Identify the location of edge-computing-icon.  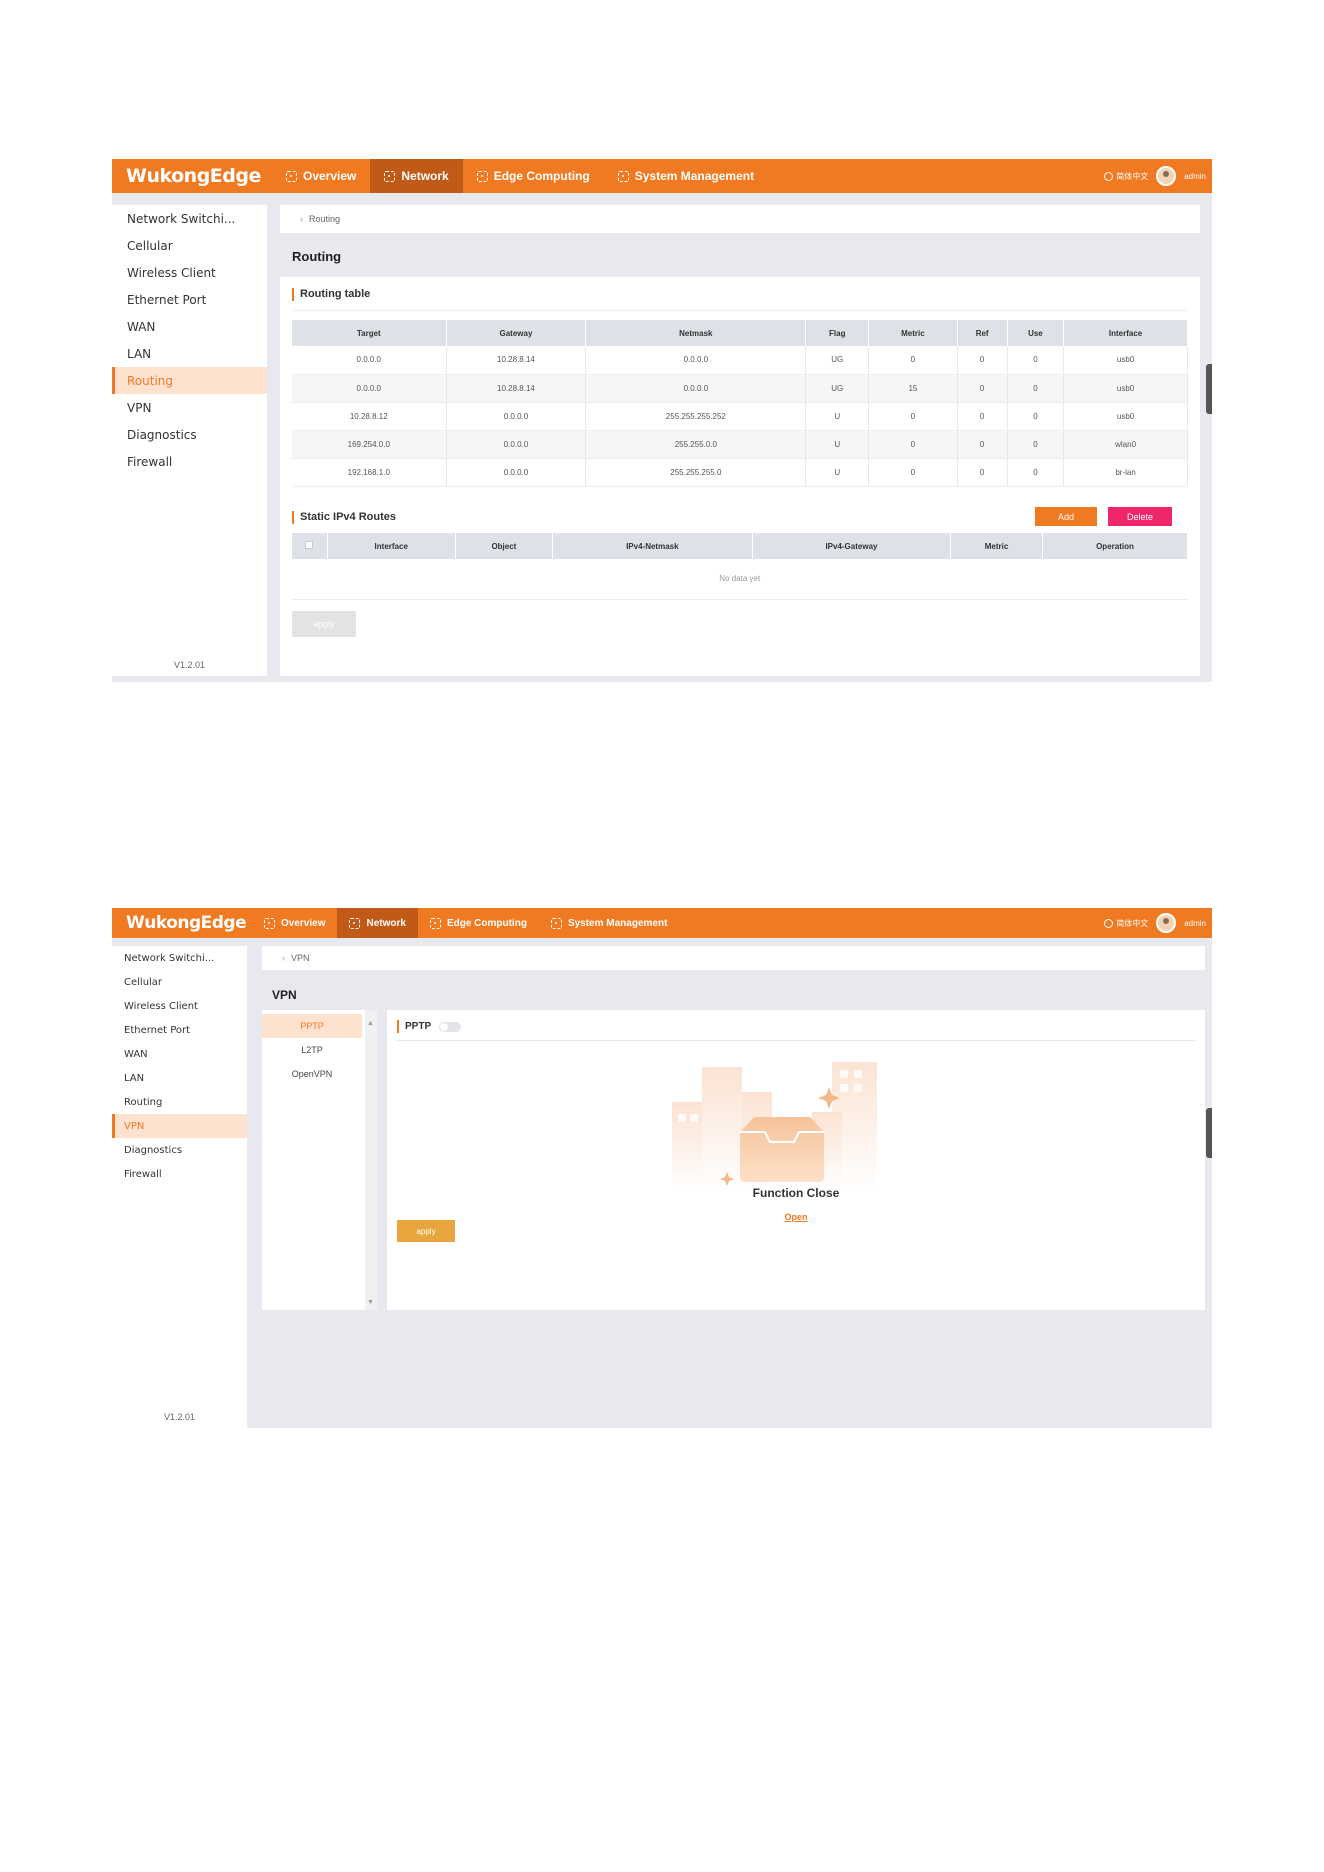
(482, 176).